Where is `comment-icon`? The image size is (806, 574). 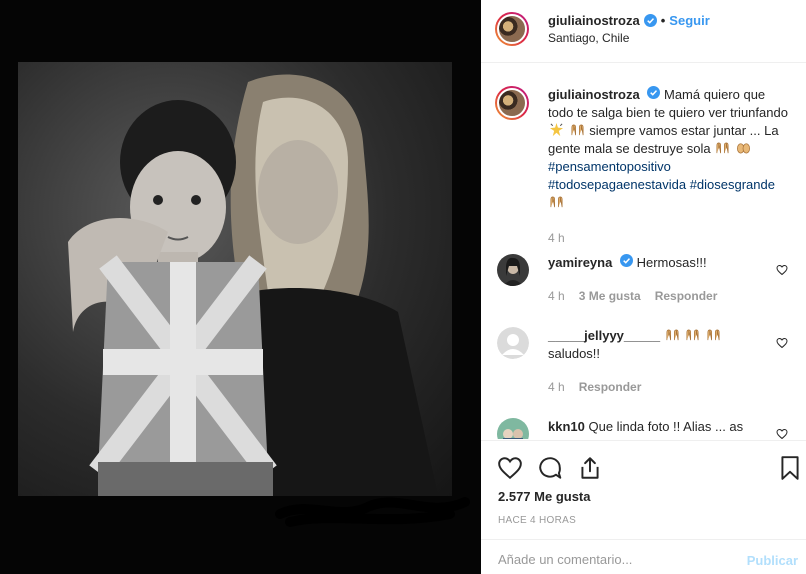
comment-icon is located at coordinates (550, 468).